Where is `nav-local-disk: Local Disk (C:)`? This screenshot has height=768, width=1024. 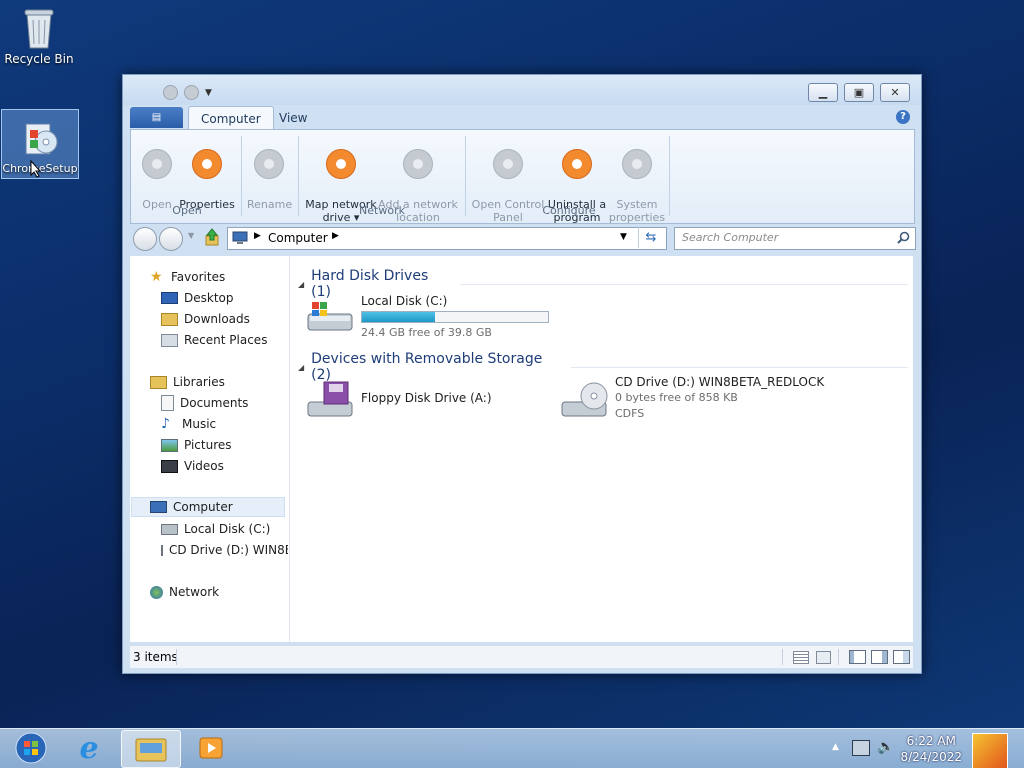 nav-local-disk: Local Disk (C:) is located at coordinates (215, 529).